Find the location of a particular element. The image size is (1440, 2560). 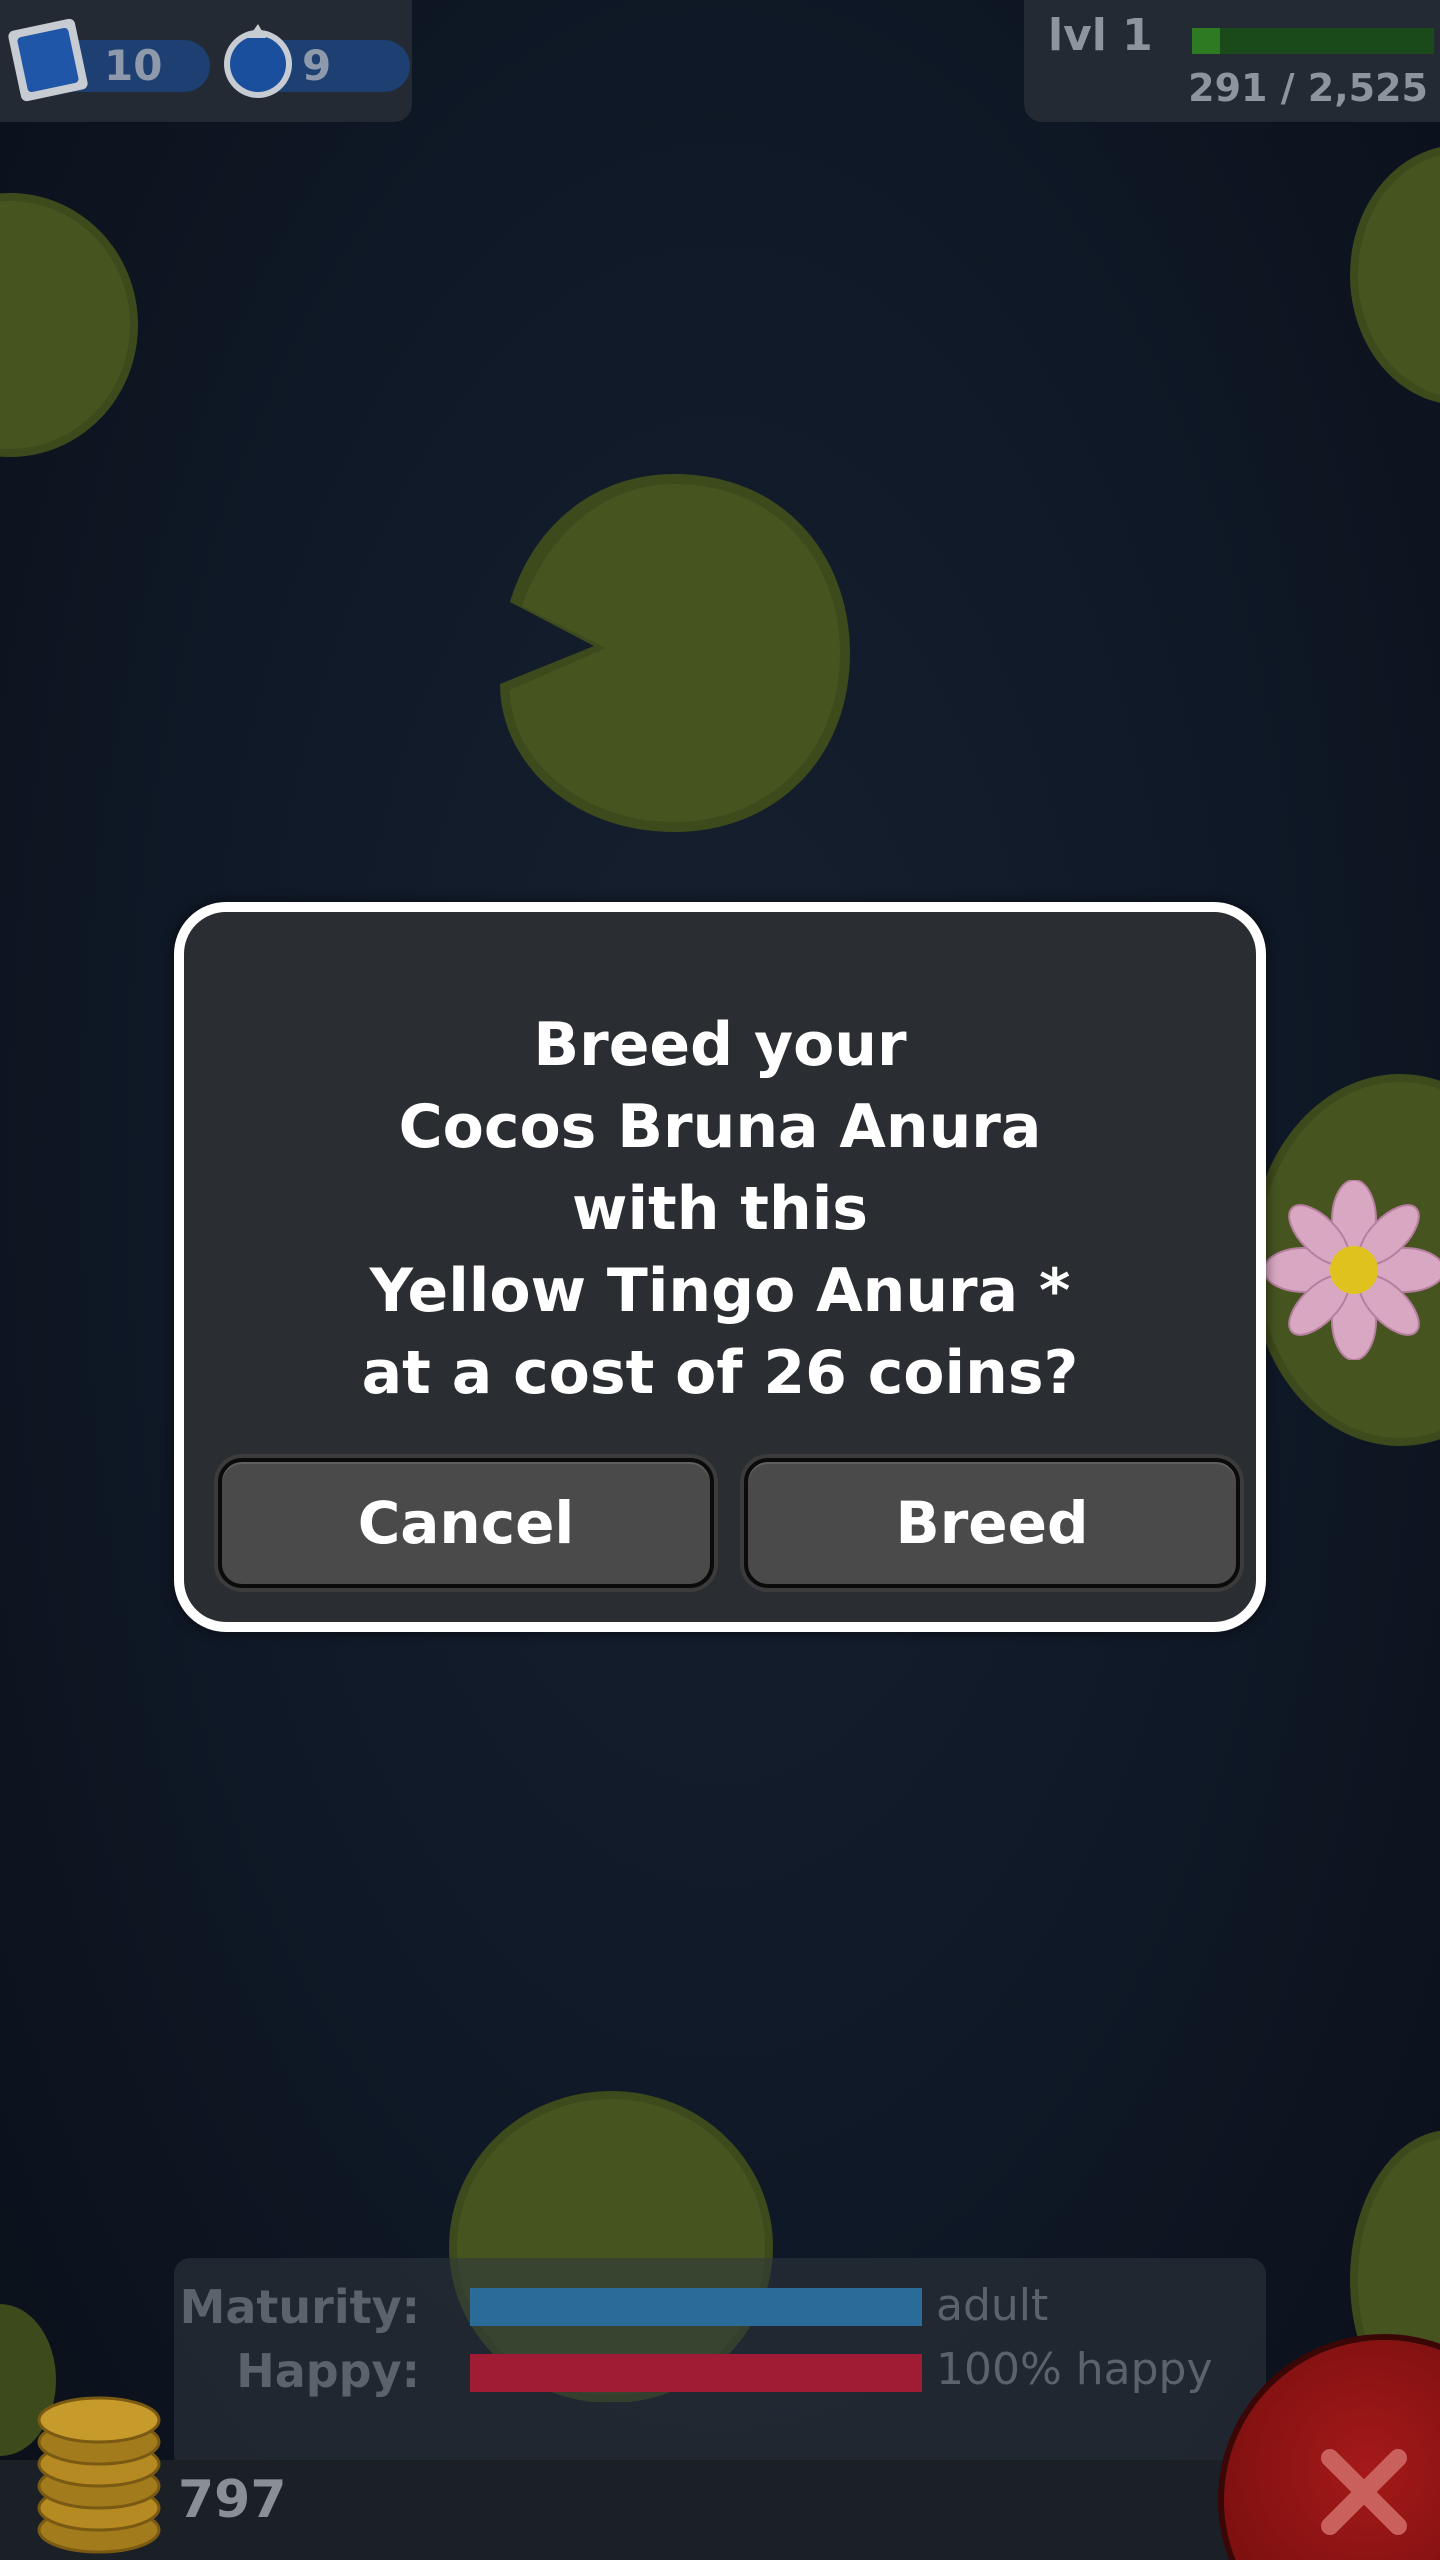

coin-stack-icon is located at coordinates (99, 2470).